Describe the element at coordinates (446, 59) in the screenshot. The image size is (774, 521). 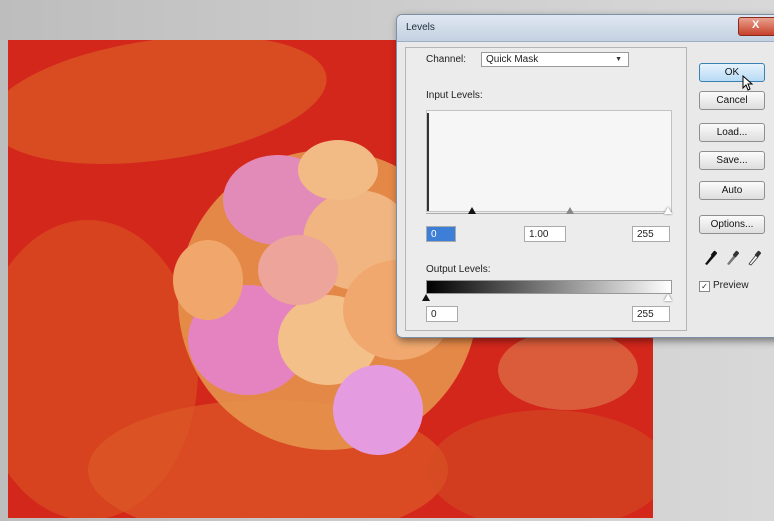
I see `channel-label: Channel:` at that location.